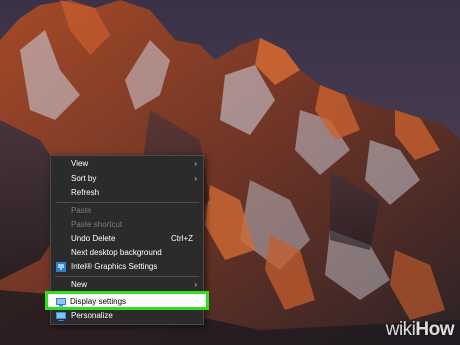 The image size is (460, 345). I want to click on menu-item-label: Next desktop background, so click(116, 252).